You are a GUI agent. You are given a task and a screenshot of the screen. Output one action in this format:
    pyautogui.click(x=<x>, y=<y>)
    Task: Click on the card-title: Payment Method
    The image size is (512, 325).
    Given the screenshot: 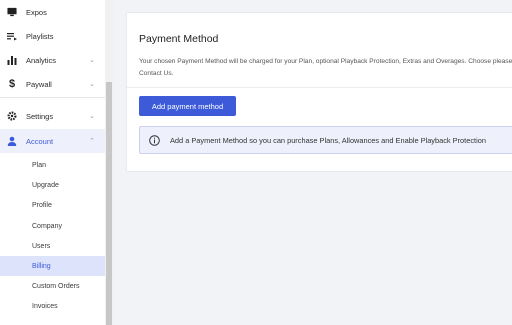 What is the action you would take?
    pyautogui.click(x=179, y=39)
    